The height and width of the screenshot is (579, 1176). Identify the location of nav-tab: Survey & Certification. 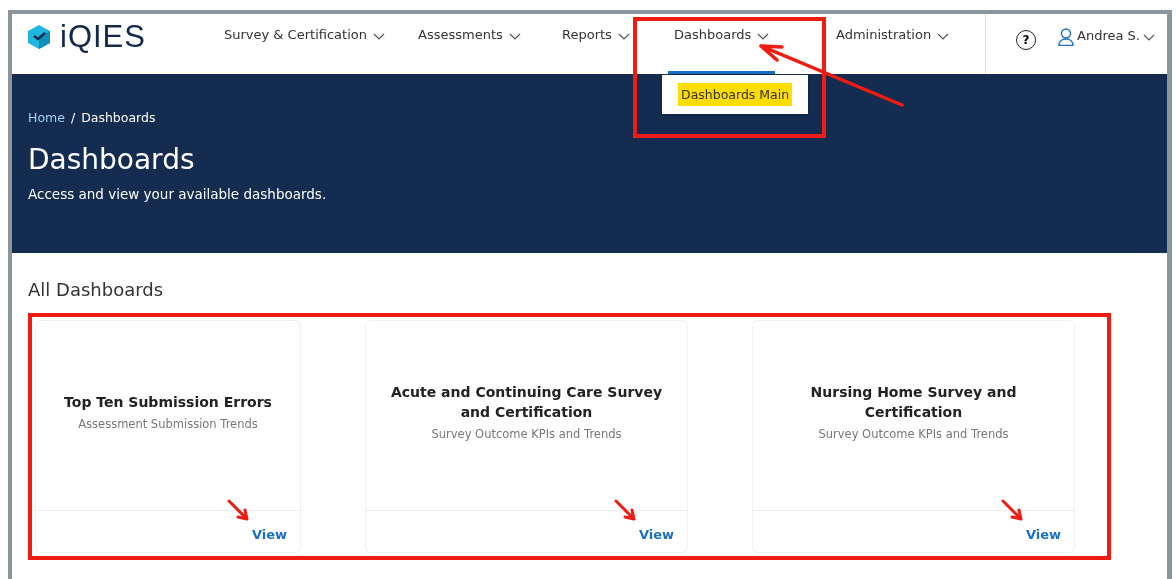
(304, 44).